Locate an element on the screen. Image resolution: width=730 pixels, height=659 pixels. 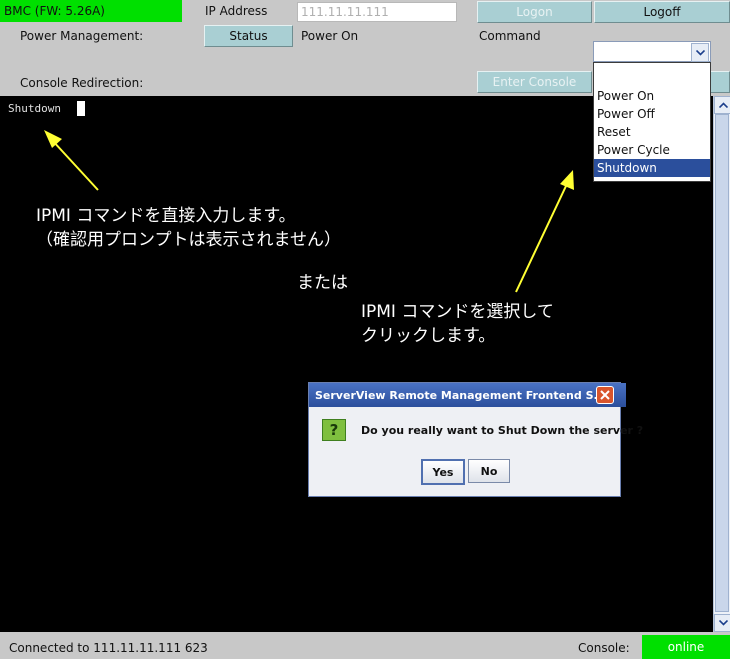
question-icon: ? is located at coordinates (334, 430).